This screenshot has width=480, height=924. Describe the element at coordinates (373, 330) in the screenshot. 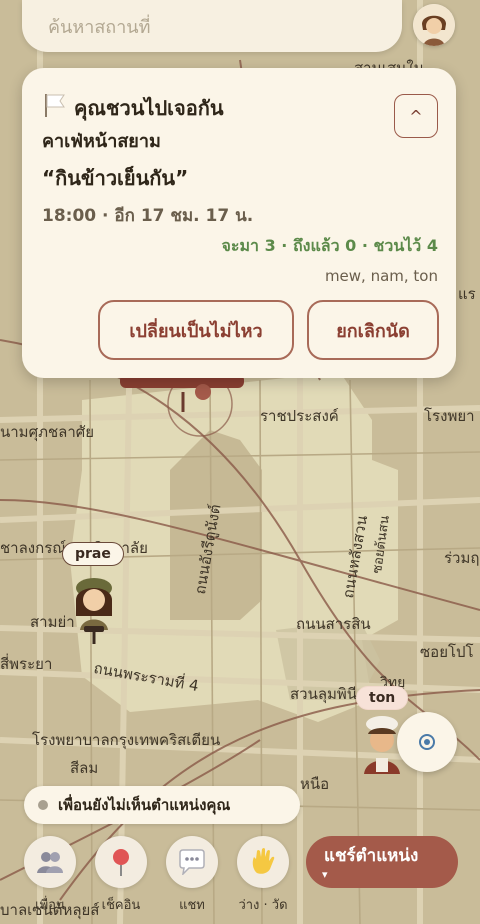

I see `cancel-meetup-button: ยกเลิกนัด` at that location.